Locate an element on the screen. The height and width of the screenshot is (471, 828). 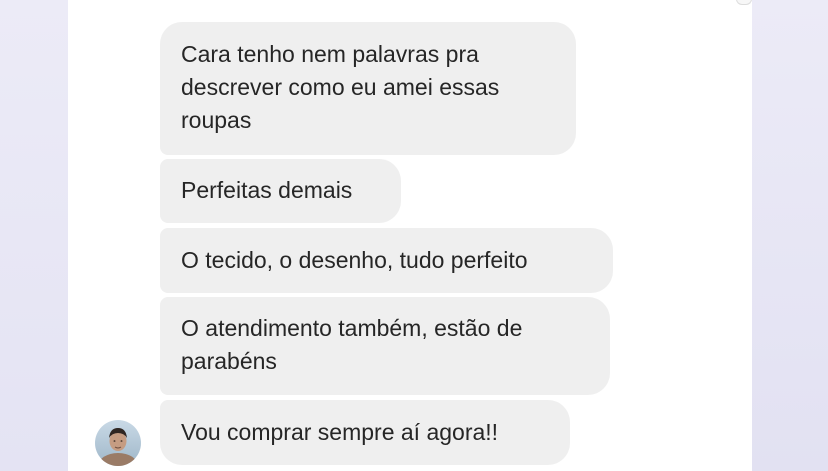
message-bubble-3: O tecido, o desenho, tudo perfeito is located at coordinates (386, 260).